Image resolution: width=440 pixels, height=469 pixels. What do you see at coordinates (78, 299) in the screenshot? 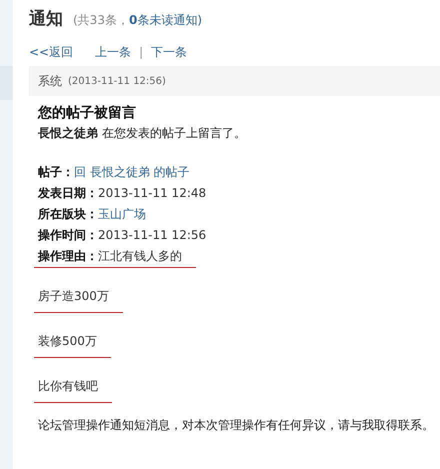
I see `message-line: 房子造300万` at bounding box center [78, 299].